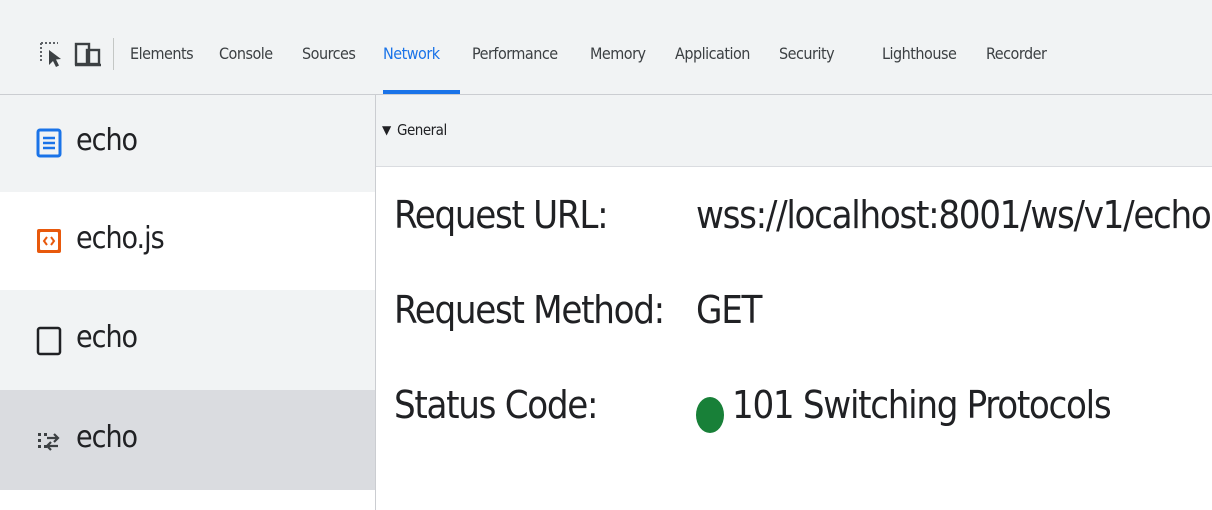 The width and height of the screenshot is (1212, 510). What do you see at coordinates (387, 130) in the screenshot?
I see `triangle-down-icon: ▼` at bounding box center [387, 130].